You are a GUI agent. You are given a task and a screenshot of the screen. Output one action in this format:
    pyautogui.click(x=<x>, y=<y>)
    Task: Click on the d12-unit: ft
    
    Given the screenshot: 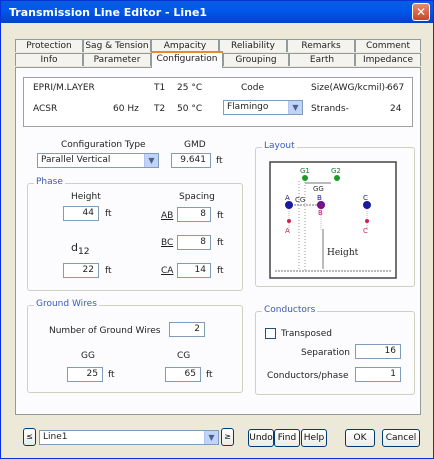 What is the action you would take?
    pyautogui.click(x=108, y=271)
    